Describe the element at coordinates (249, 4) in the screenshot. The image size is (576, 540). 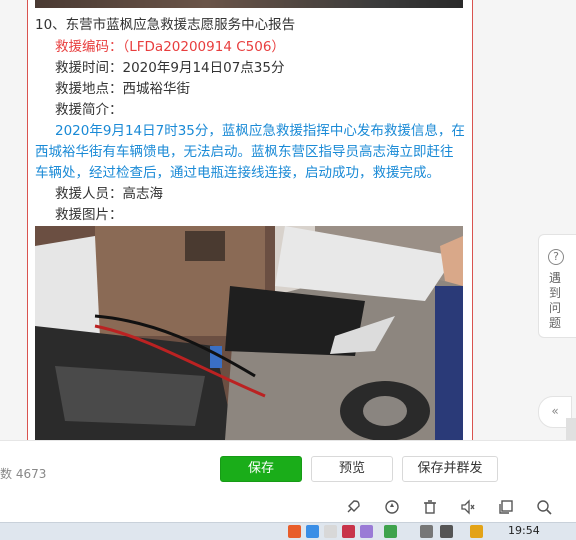
I see `top-image-strip` at that location.